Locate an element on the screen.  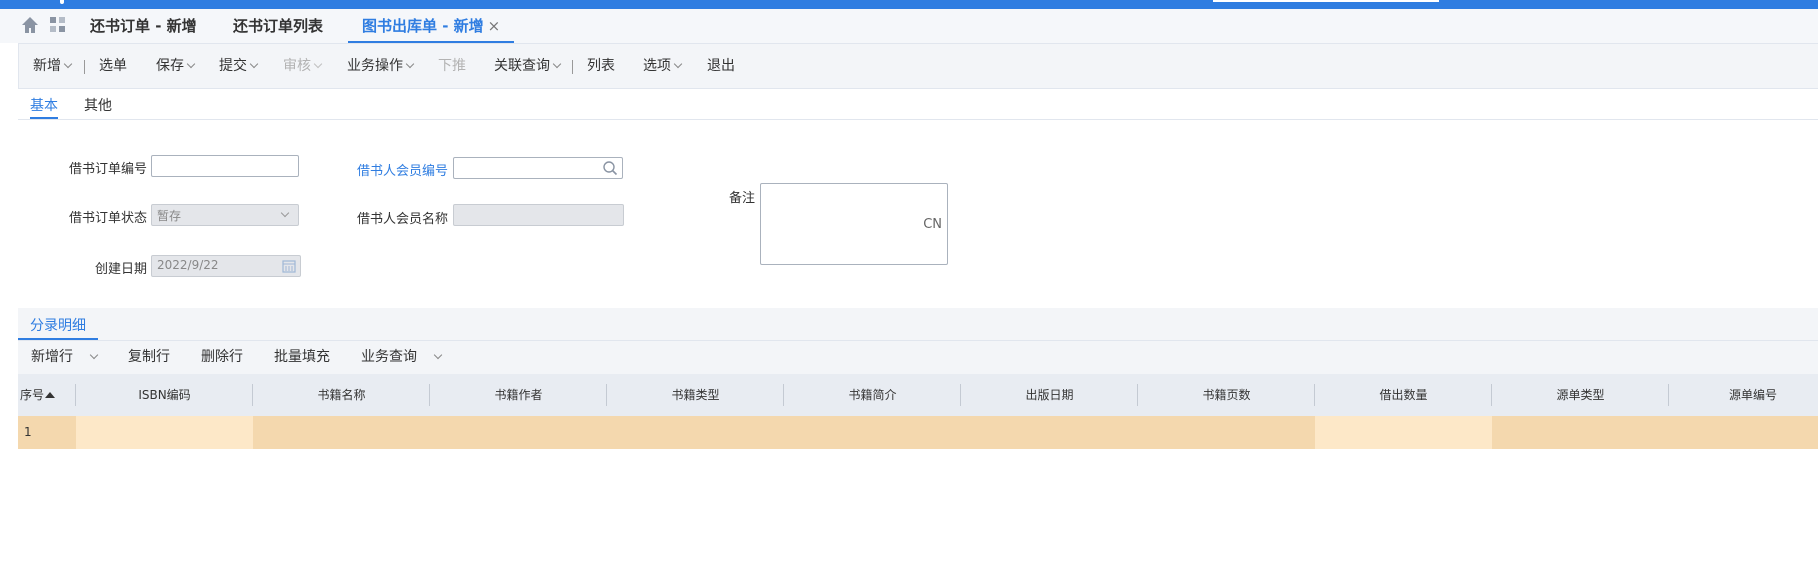
cell-lend-qty is located at coordinates (1403, 432).